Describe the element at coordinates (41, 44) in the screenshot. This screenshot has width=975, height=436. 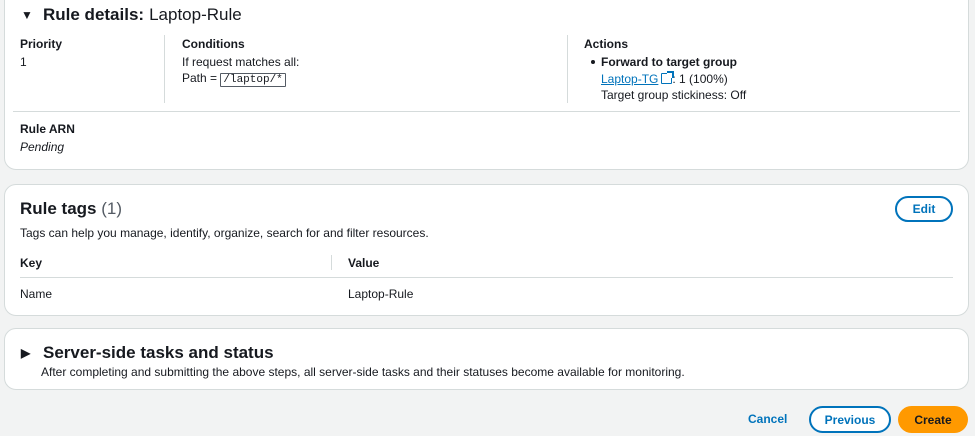
I see `priority-label: Priority` at that location.